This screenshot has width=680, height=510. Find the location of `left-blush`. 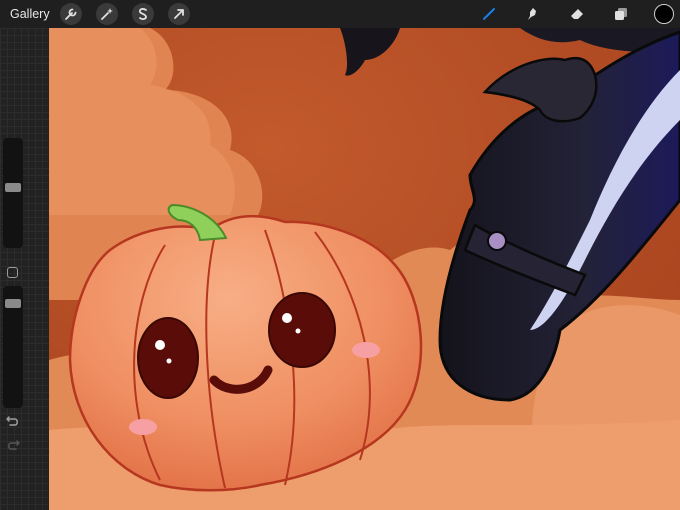

left-blush is located at coordinates (143, 427).